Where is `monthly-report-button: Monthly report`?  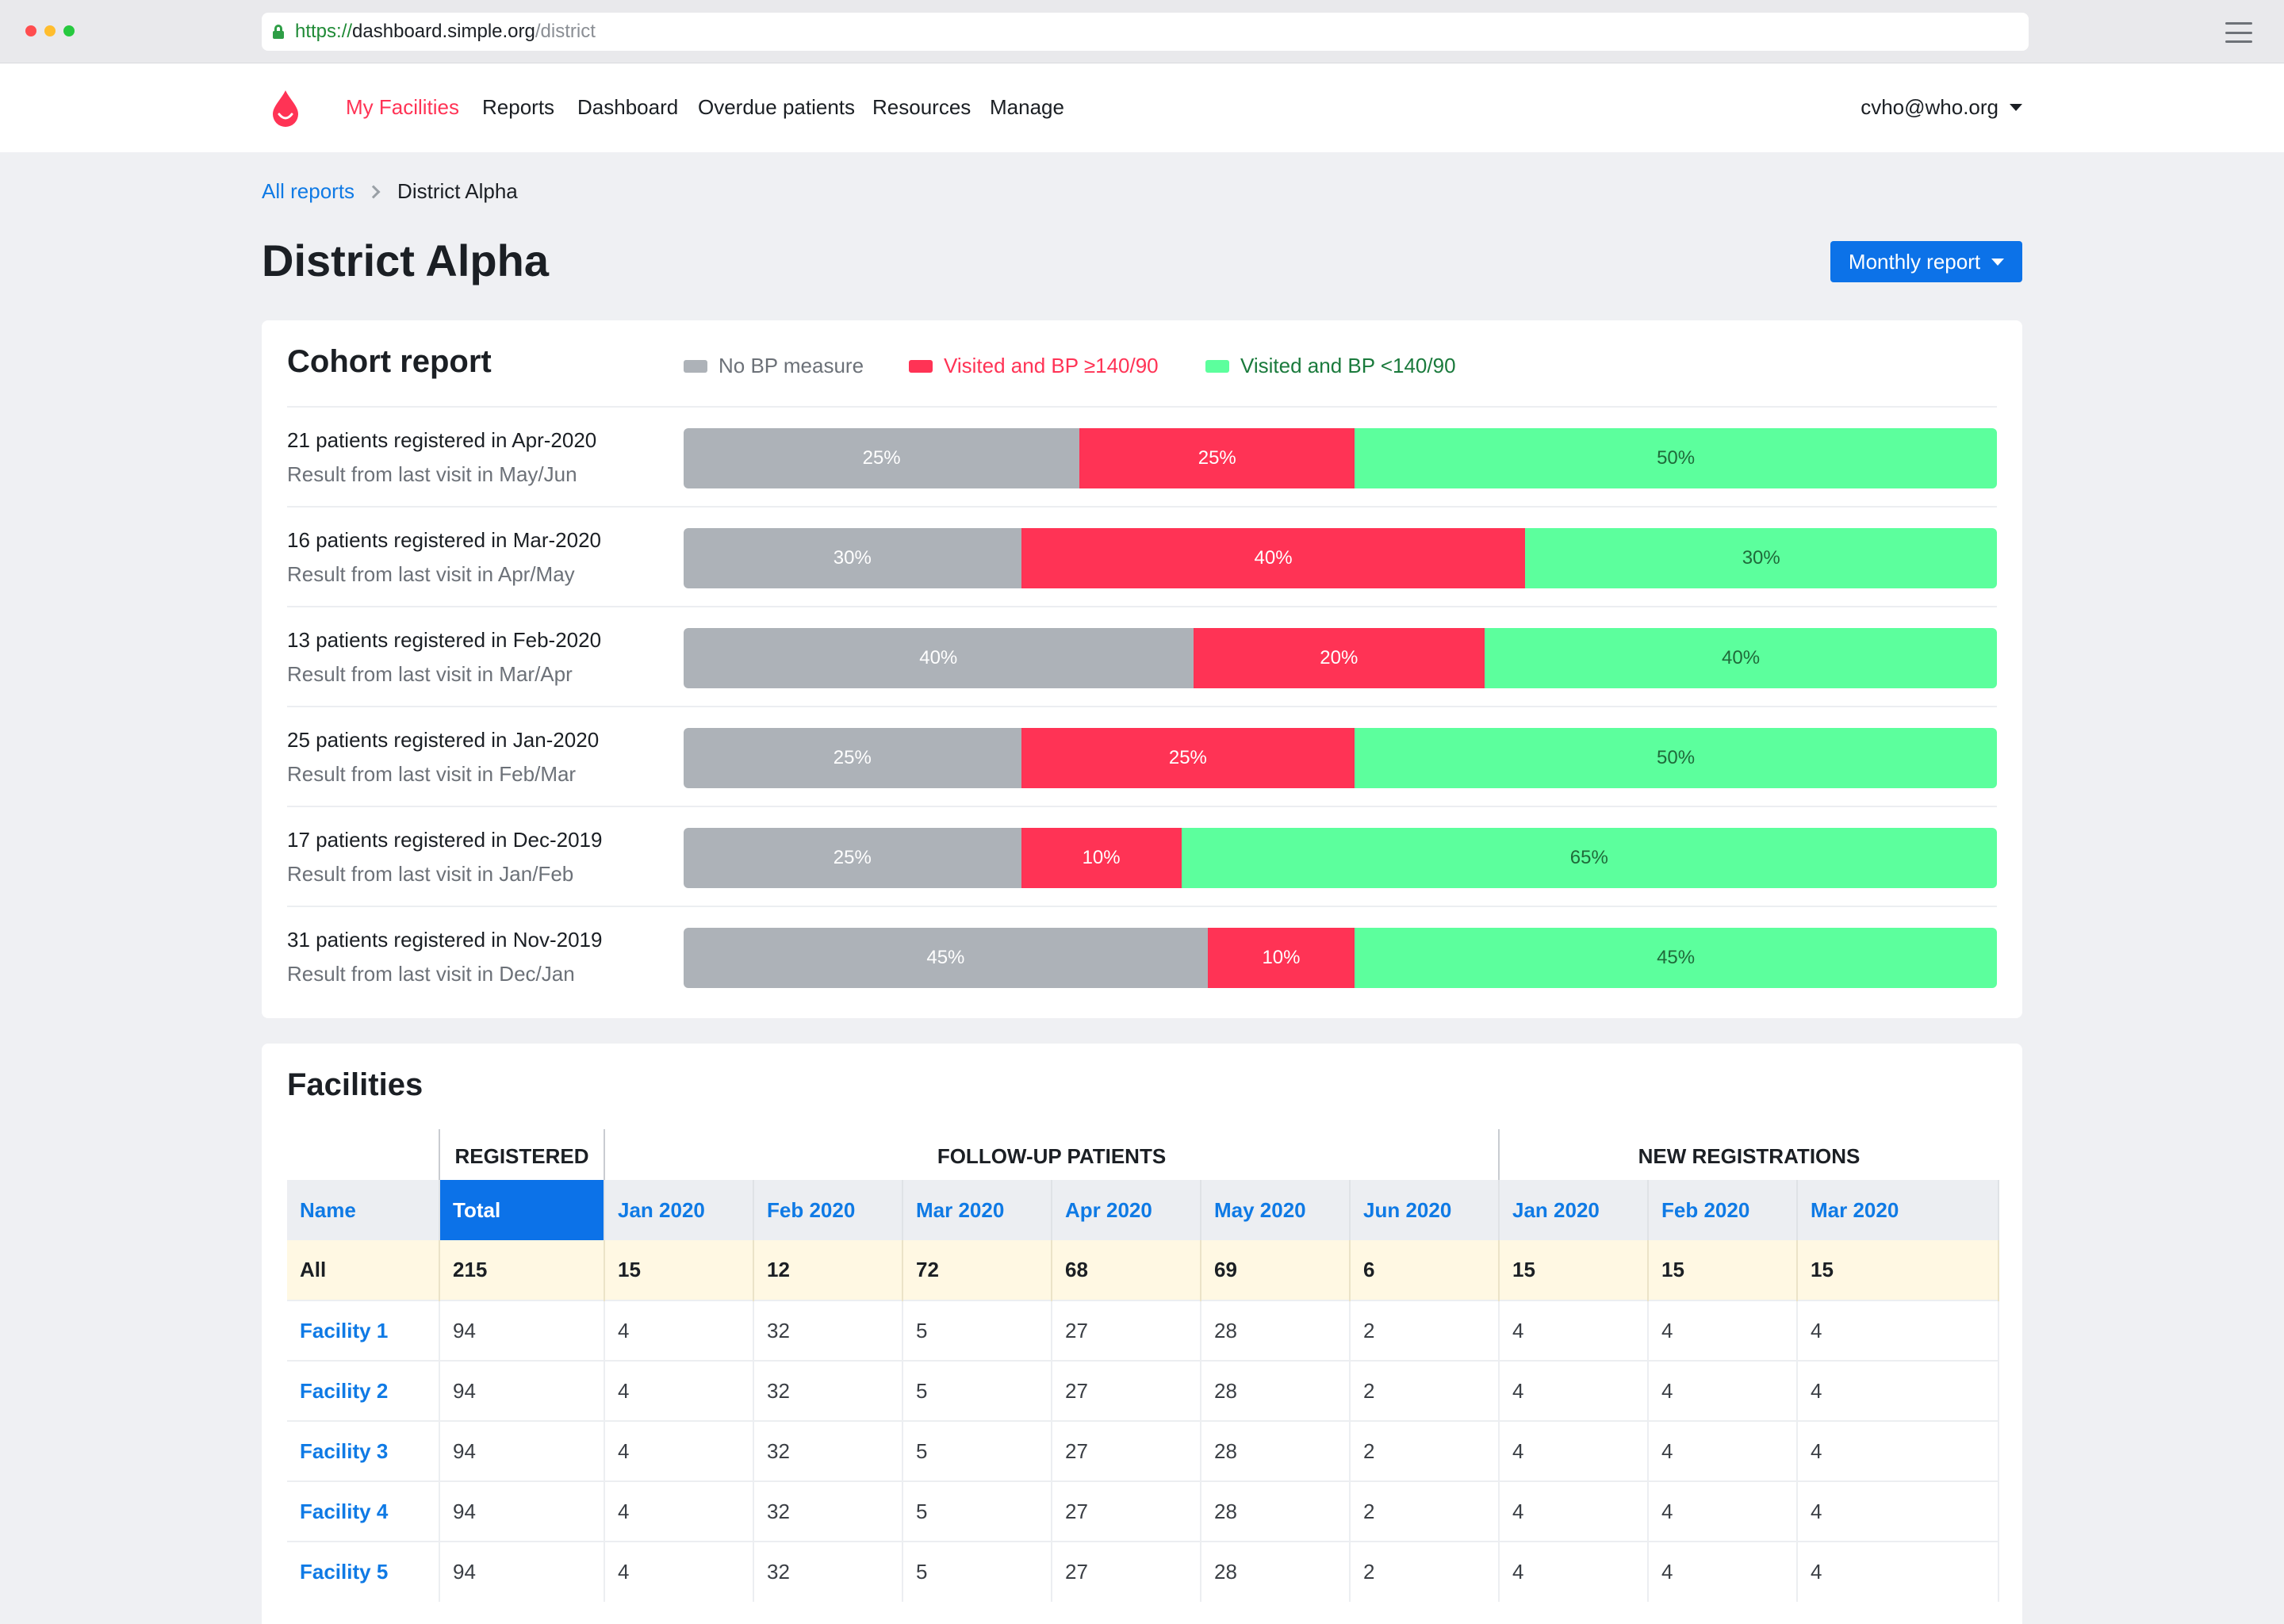
monthly-report-button: Monthly report is located at coordinates (1926, 261).